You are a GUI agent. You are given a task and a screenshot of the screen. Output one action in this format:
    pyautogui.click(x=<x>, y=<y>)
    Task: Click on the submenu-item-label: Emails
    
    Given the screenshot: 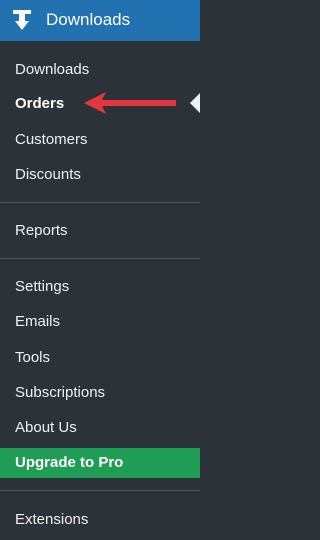 What is the action you would take?
    pyautogui.click(x=38, y=321)
    